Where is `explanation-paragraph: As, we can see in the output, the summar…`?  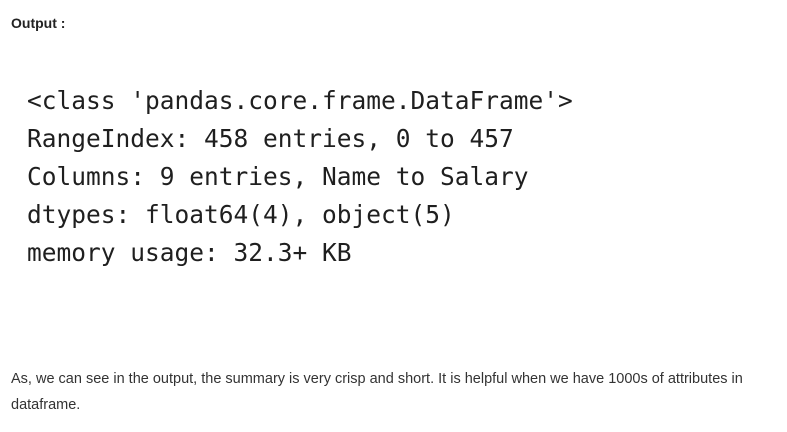
explanation-paragraph: As, we can see in the output, the summar… is located at coordinates (377, 392).